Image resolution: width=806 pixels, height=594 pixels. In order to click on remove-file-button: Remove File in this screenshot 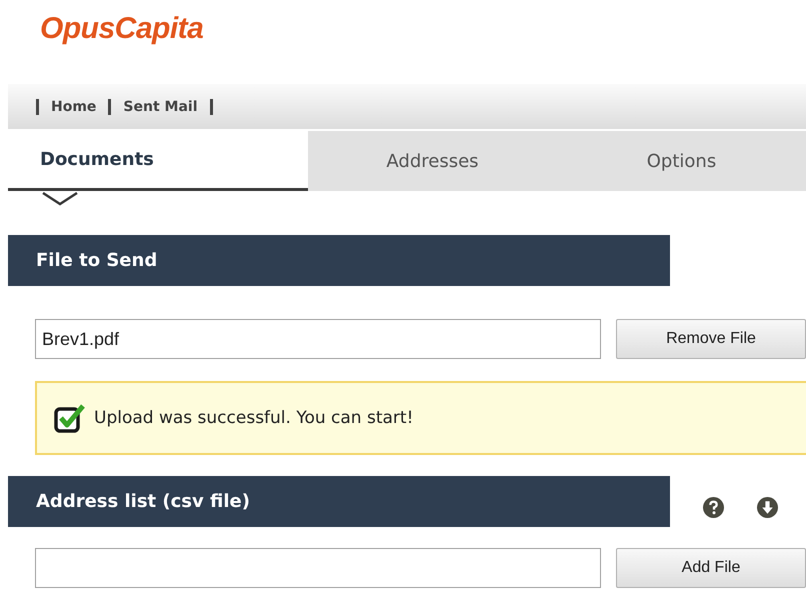, I will do `click(711, 339)`.